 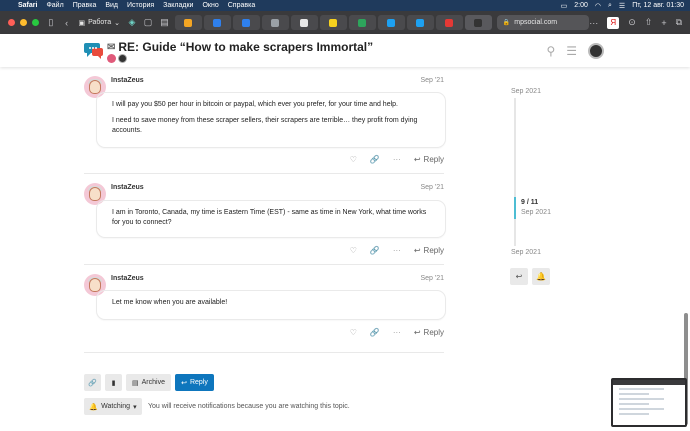 I want to click on menu-item-bookmarks: Закладки, so click(x=178, y=5).